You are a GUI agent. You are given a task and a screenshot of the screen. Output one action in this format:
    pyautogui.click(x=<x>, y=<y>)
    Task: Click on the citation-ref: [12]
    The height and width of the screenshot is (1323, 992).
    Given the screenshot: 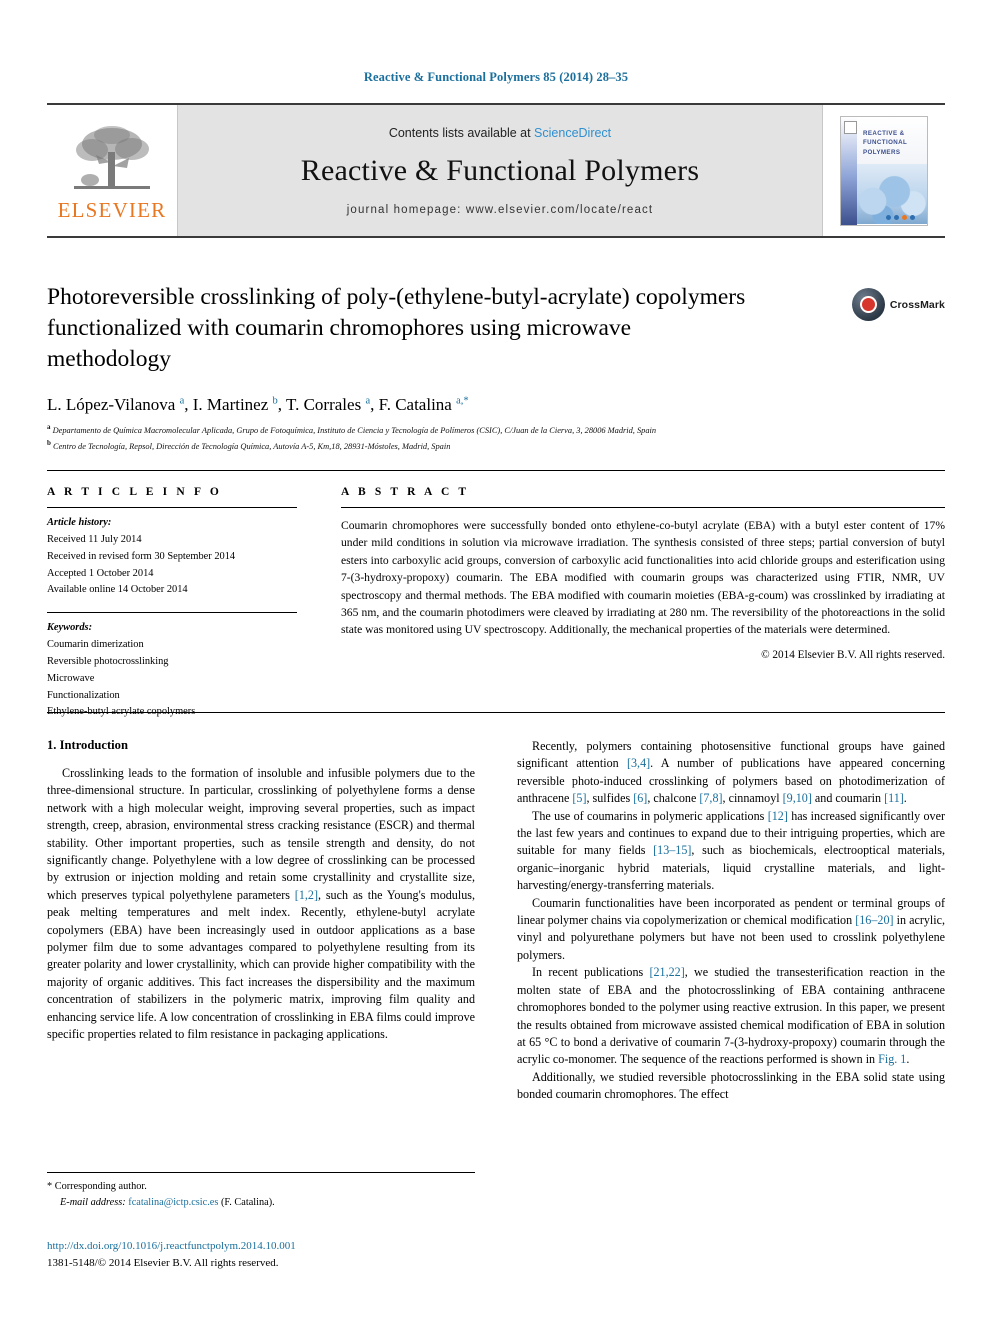 What is the action you would take?
    pyautogui.click(x=778, y=816)
    